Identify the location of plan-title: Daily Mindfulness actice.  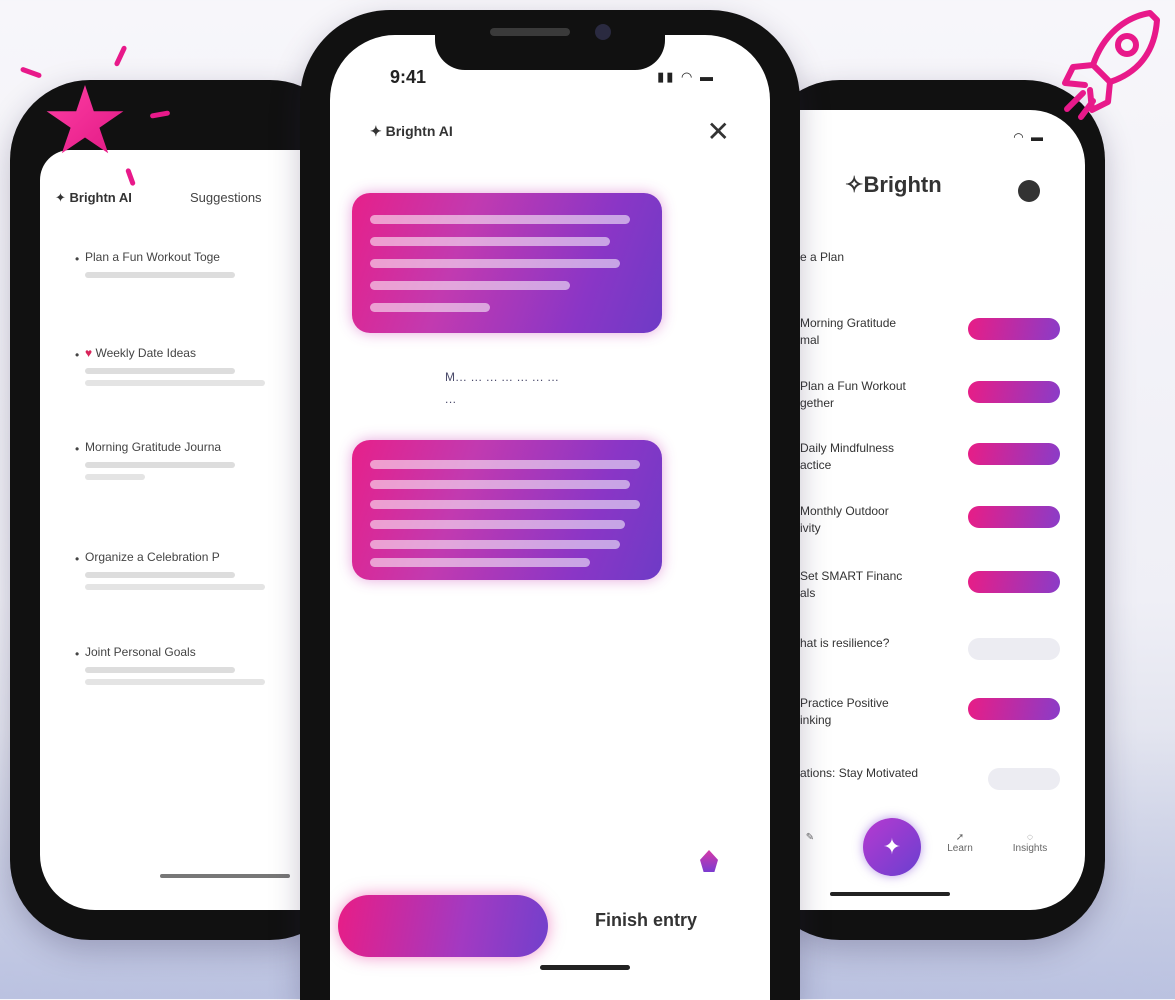
(847, 456).